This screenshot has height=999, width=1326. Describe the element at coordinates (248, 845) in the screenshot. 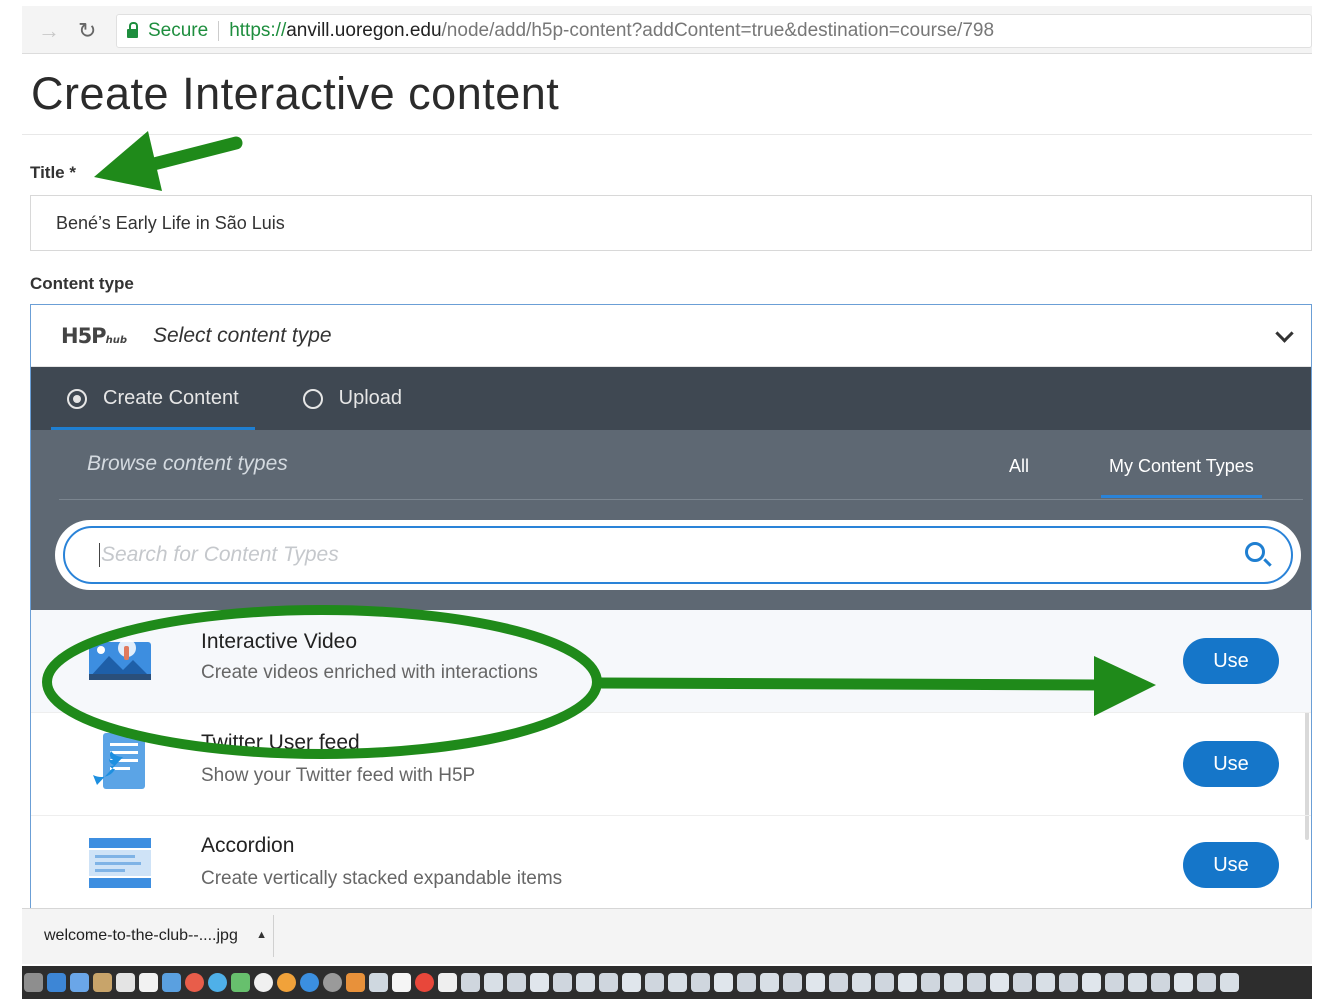

I see `item-title: Accordion` at that location.